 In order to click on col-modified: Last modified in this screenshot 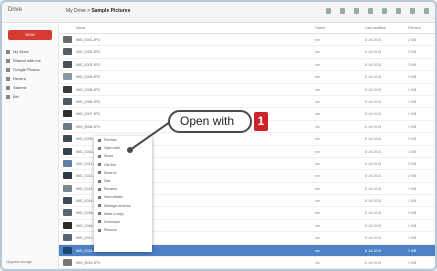, I will do `click(375, 28)`.